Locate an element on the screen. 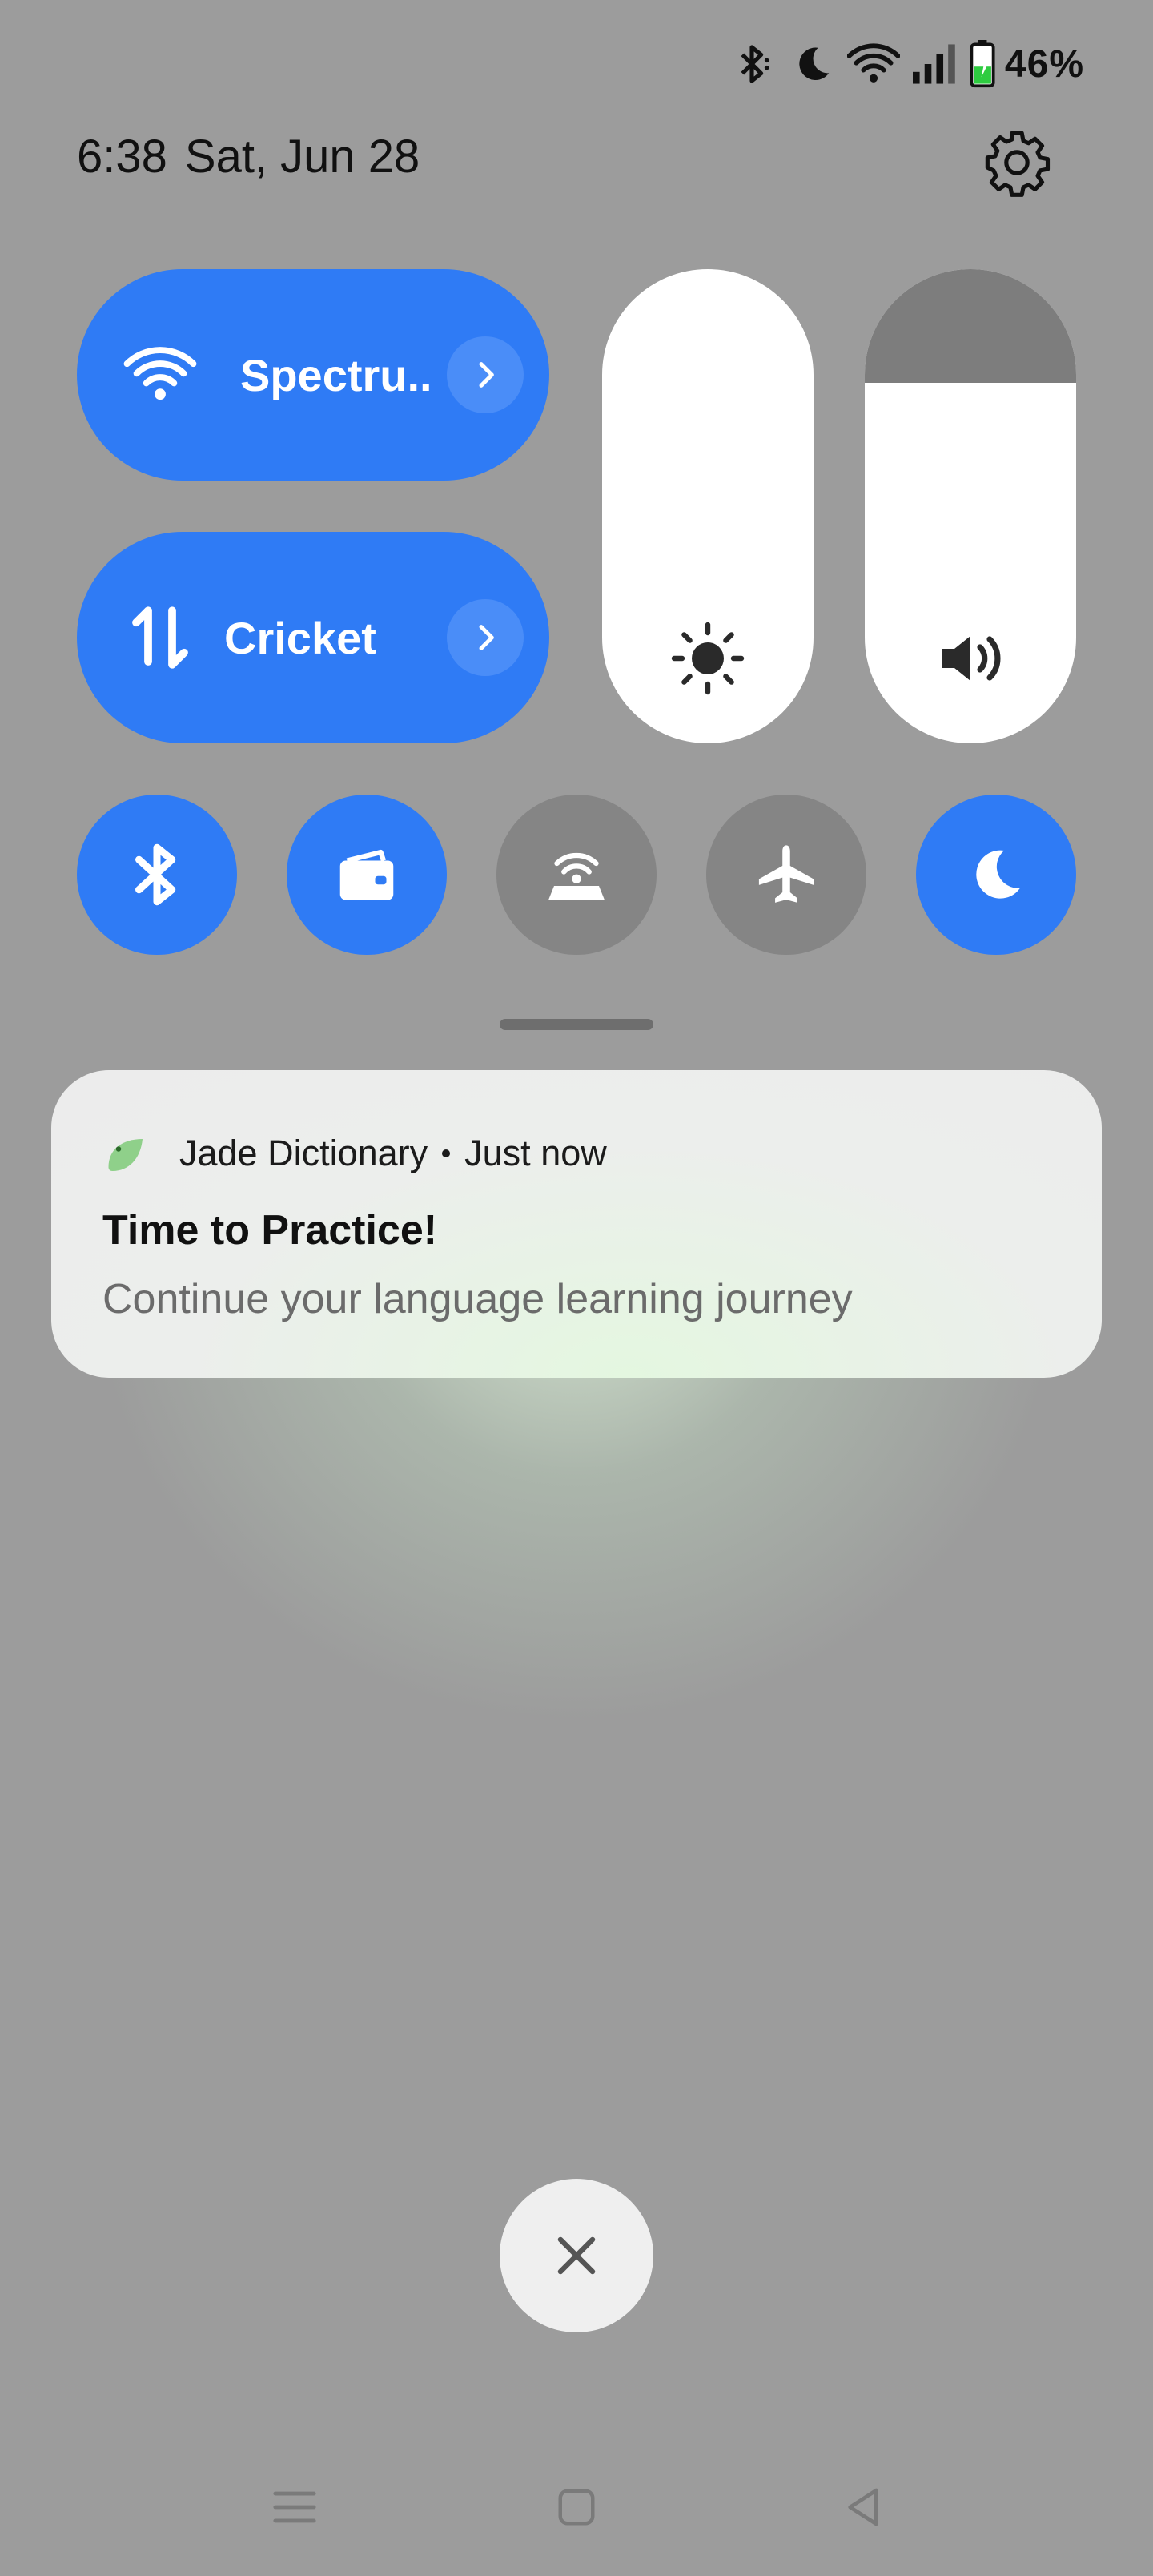 The height and width of the screenshot is (2576, 1153). separator-dot is located at coordinates (446, 1153).